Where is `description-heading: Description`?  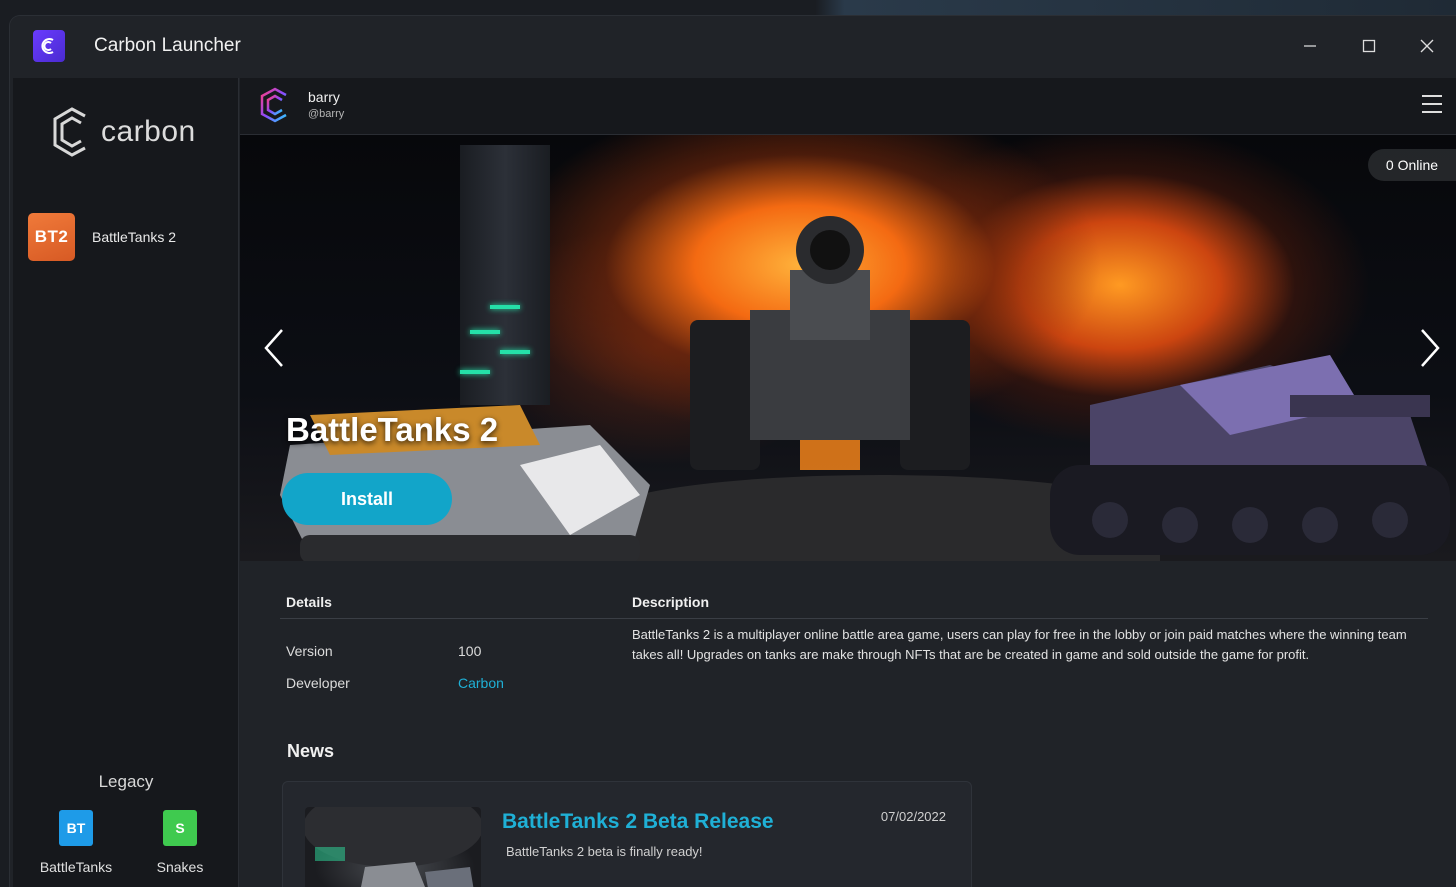
description-heading: Description is located at coordinates (671, 602).